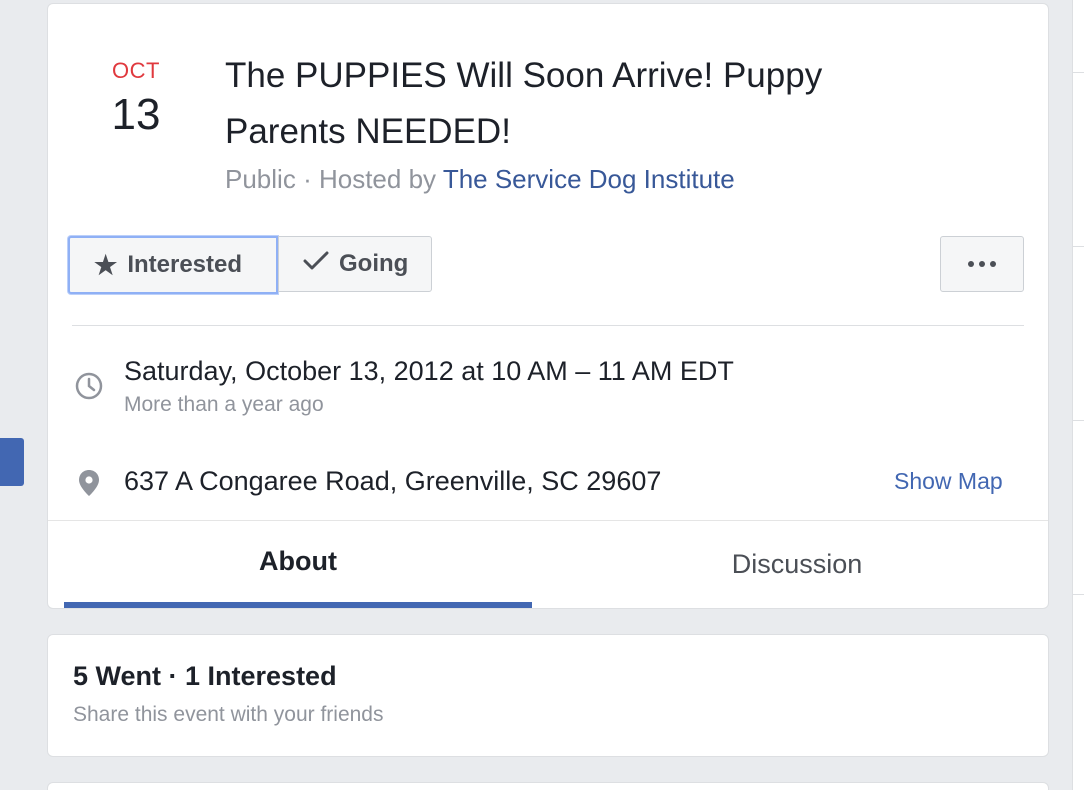  Describe the element at coordinates (377, 179) in the screenshot. I see `hosted-by-label: Hosted by` at that location.